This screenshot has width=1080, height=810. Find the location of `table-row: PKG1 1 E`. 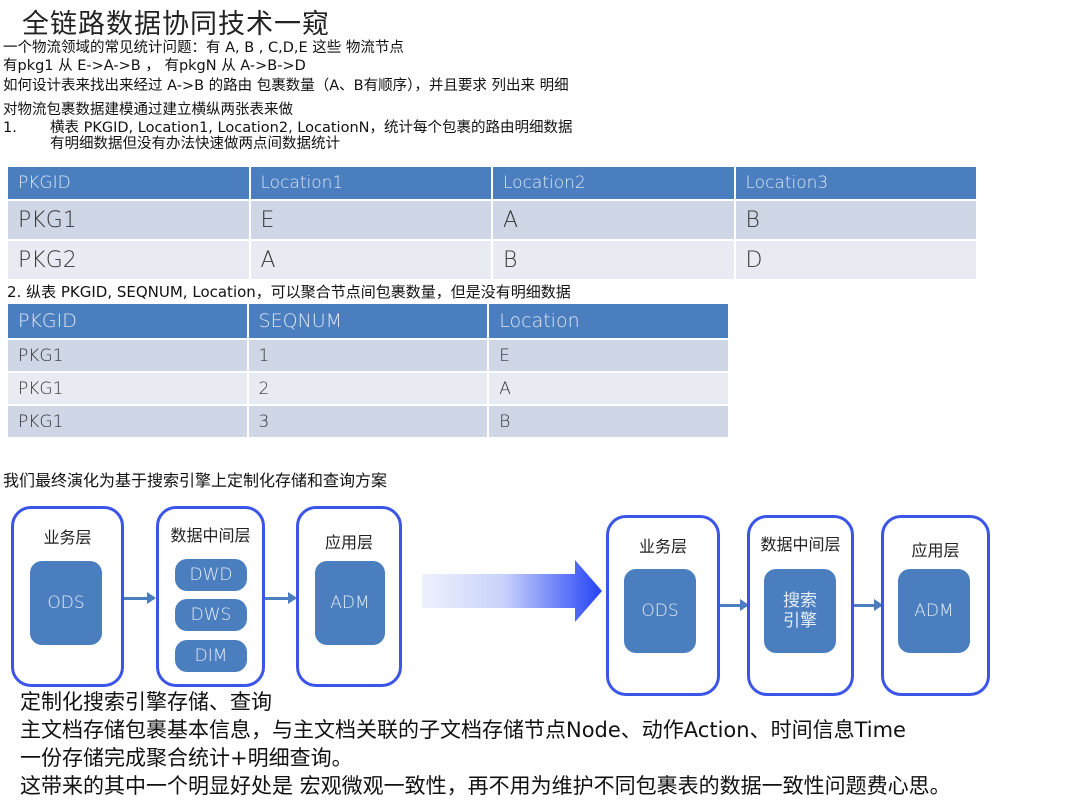

table-row: PKG1 1 E is located at coordinates (368, 355).